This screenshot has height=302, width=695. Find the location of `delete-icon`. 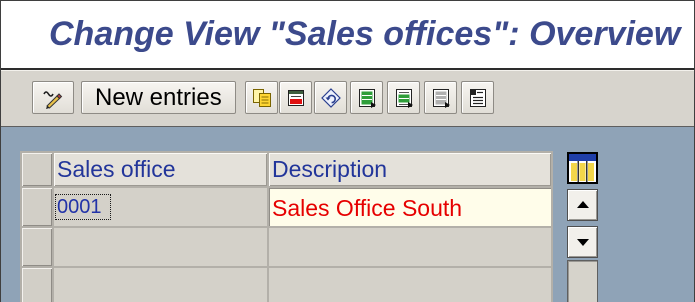

delete-icon is located at coordinates (295, 97).